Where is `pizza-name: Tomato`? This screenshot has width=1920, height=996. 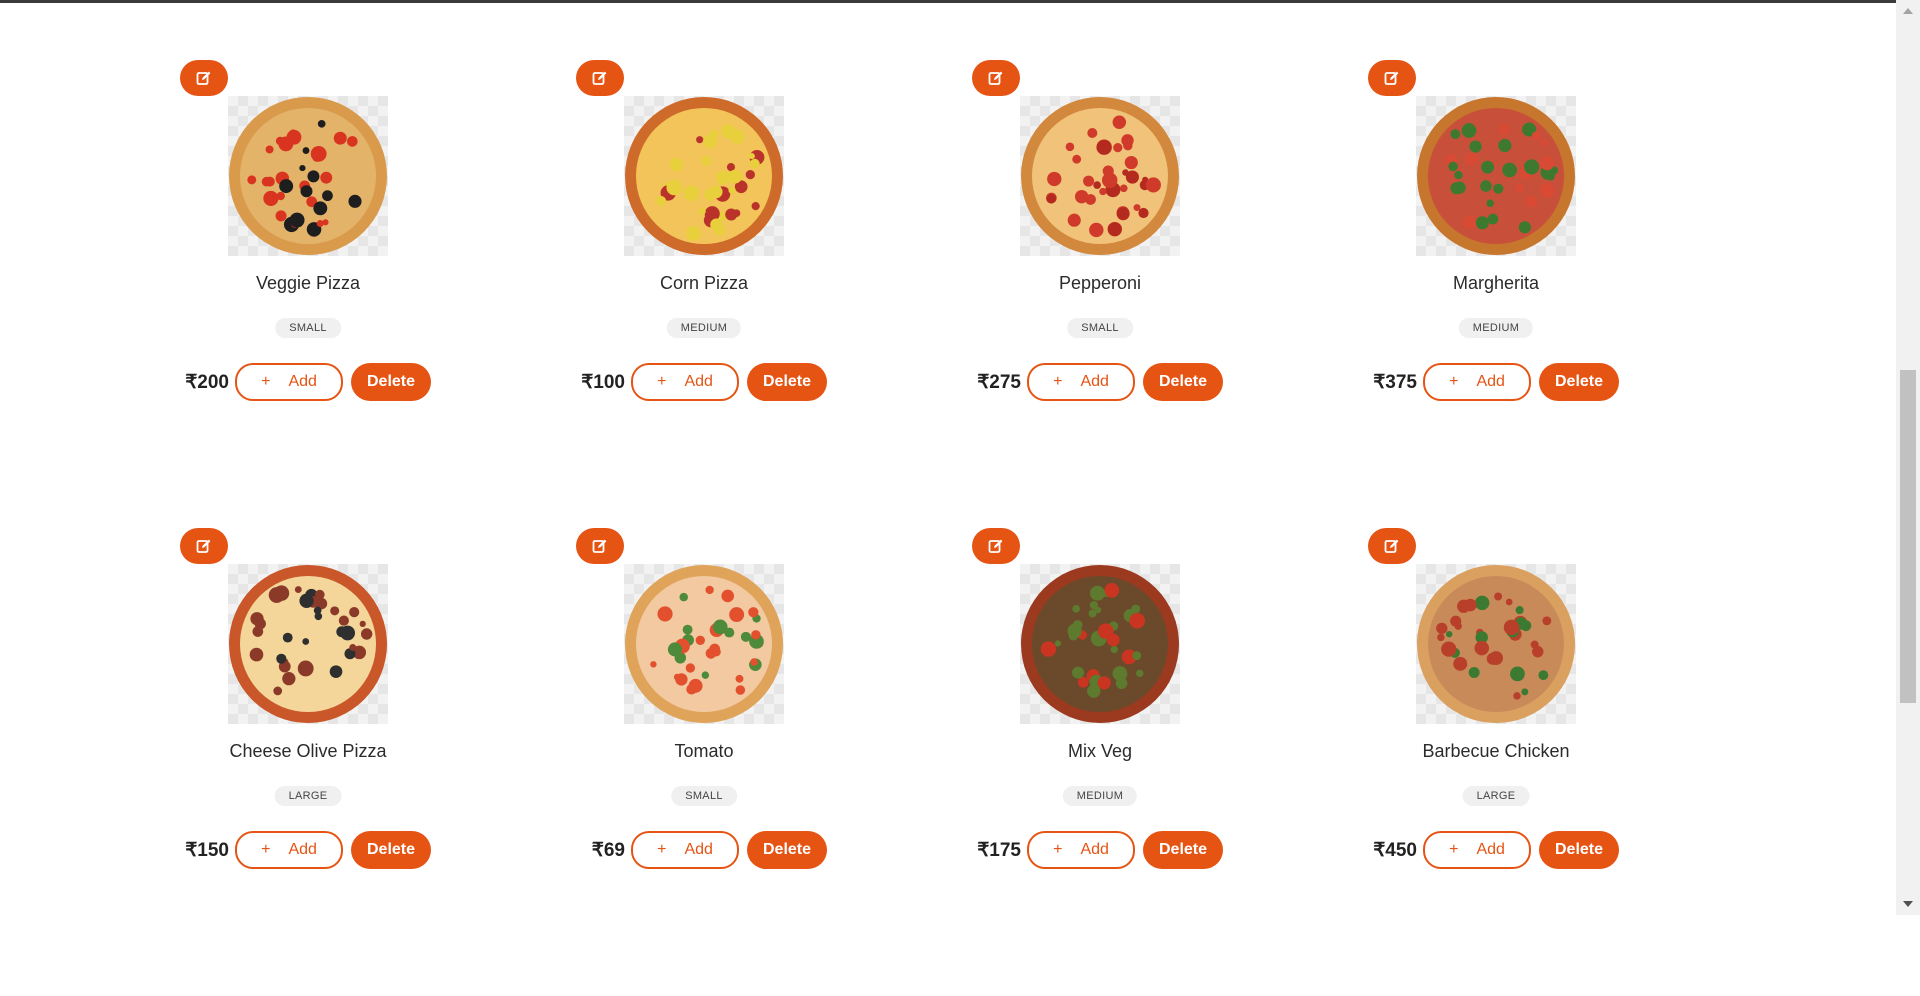 pizza-name: Tomato is located at coordinates (704, 751).